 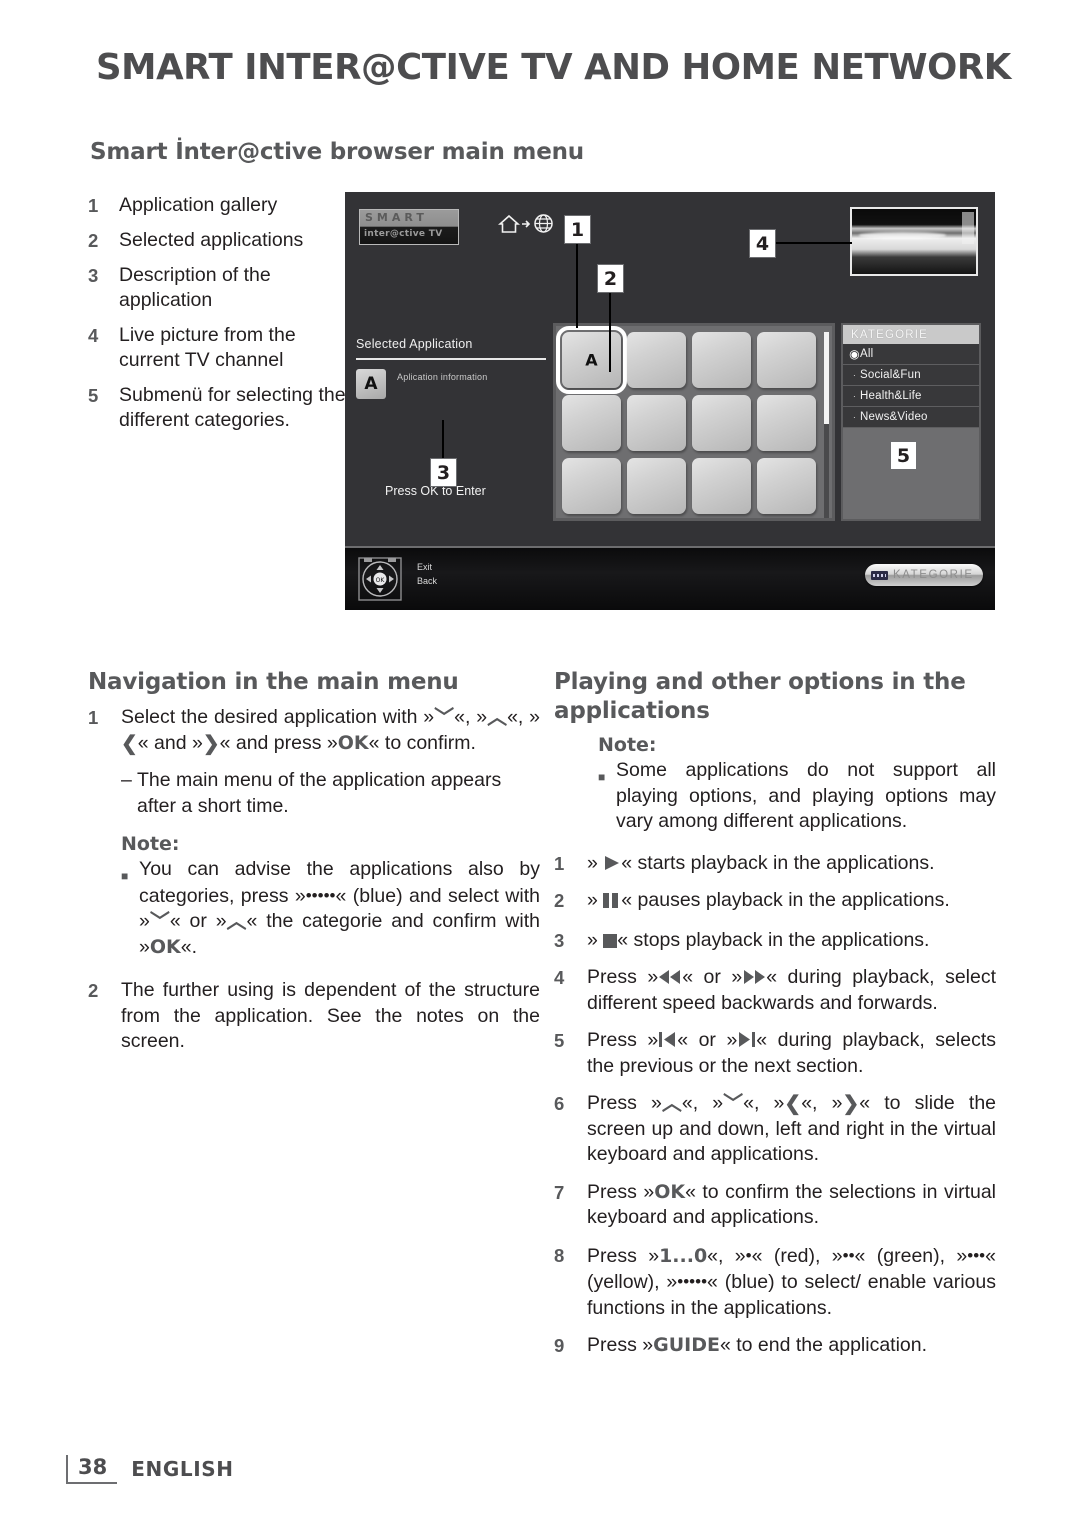 What do you see at coordinates (903, 455) in the screenshot?
I see `callout-5: 5` at bounding box center [903, 455].